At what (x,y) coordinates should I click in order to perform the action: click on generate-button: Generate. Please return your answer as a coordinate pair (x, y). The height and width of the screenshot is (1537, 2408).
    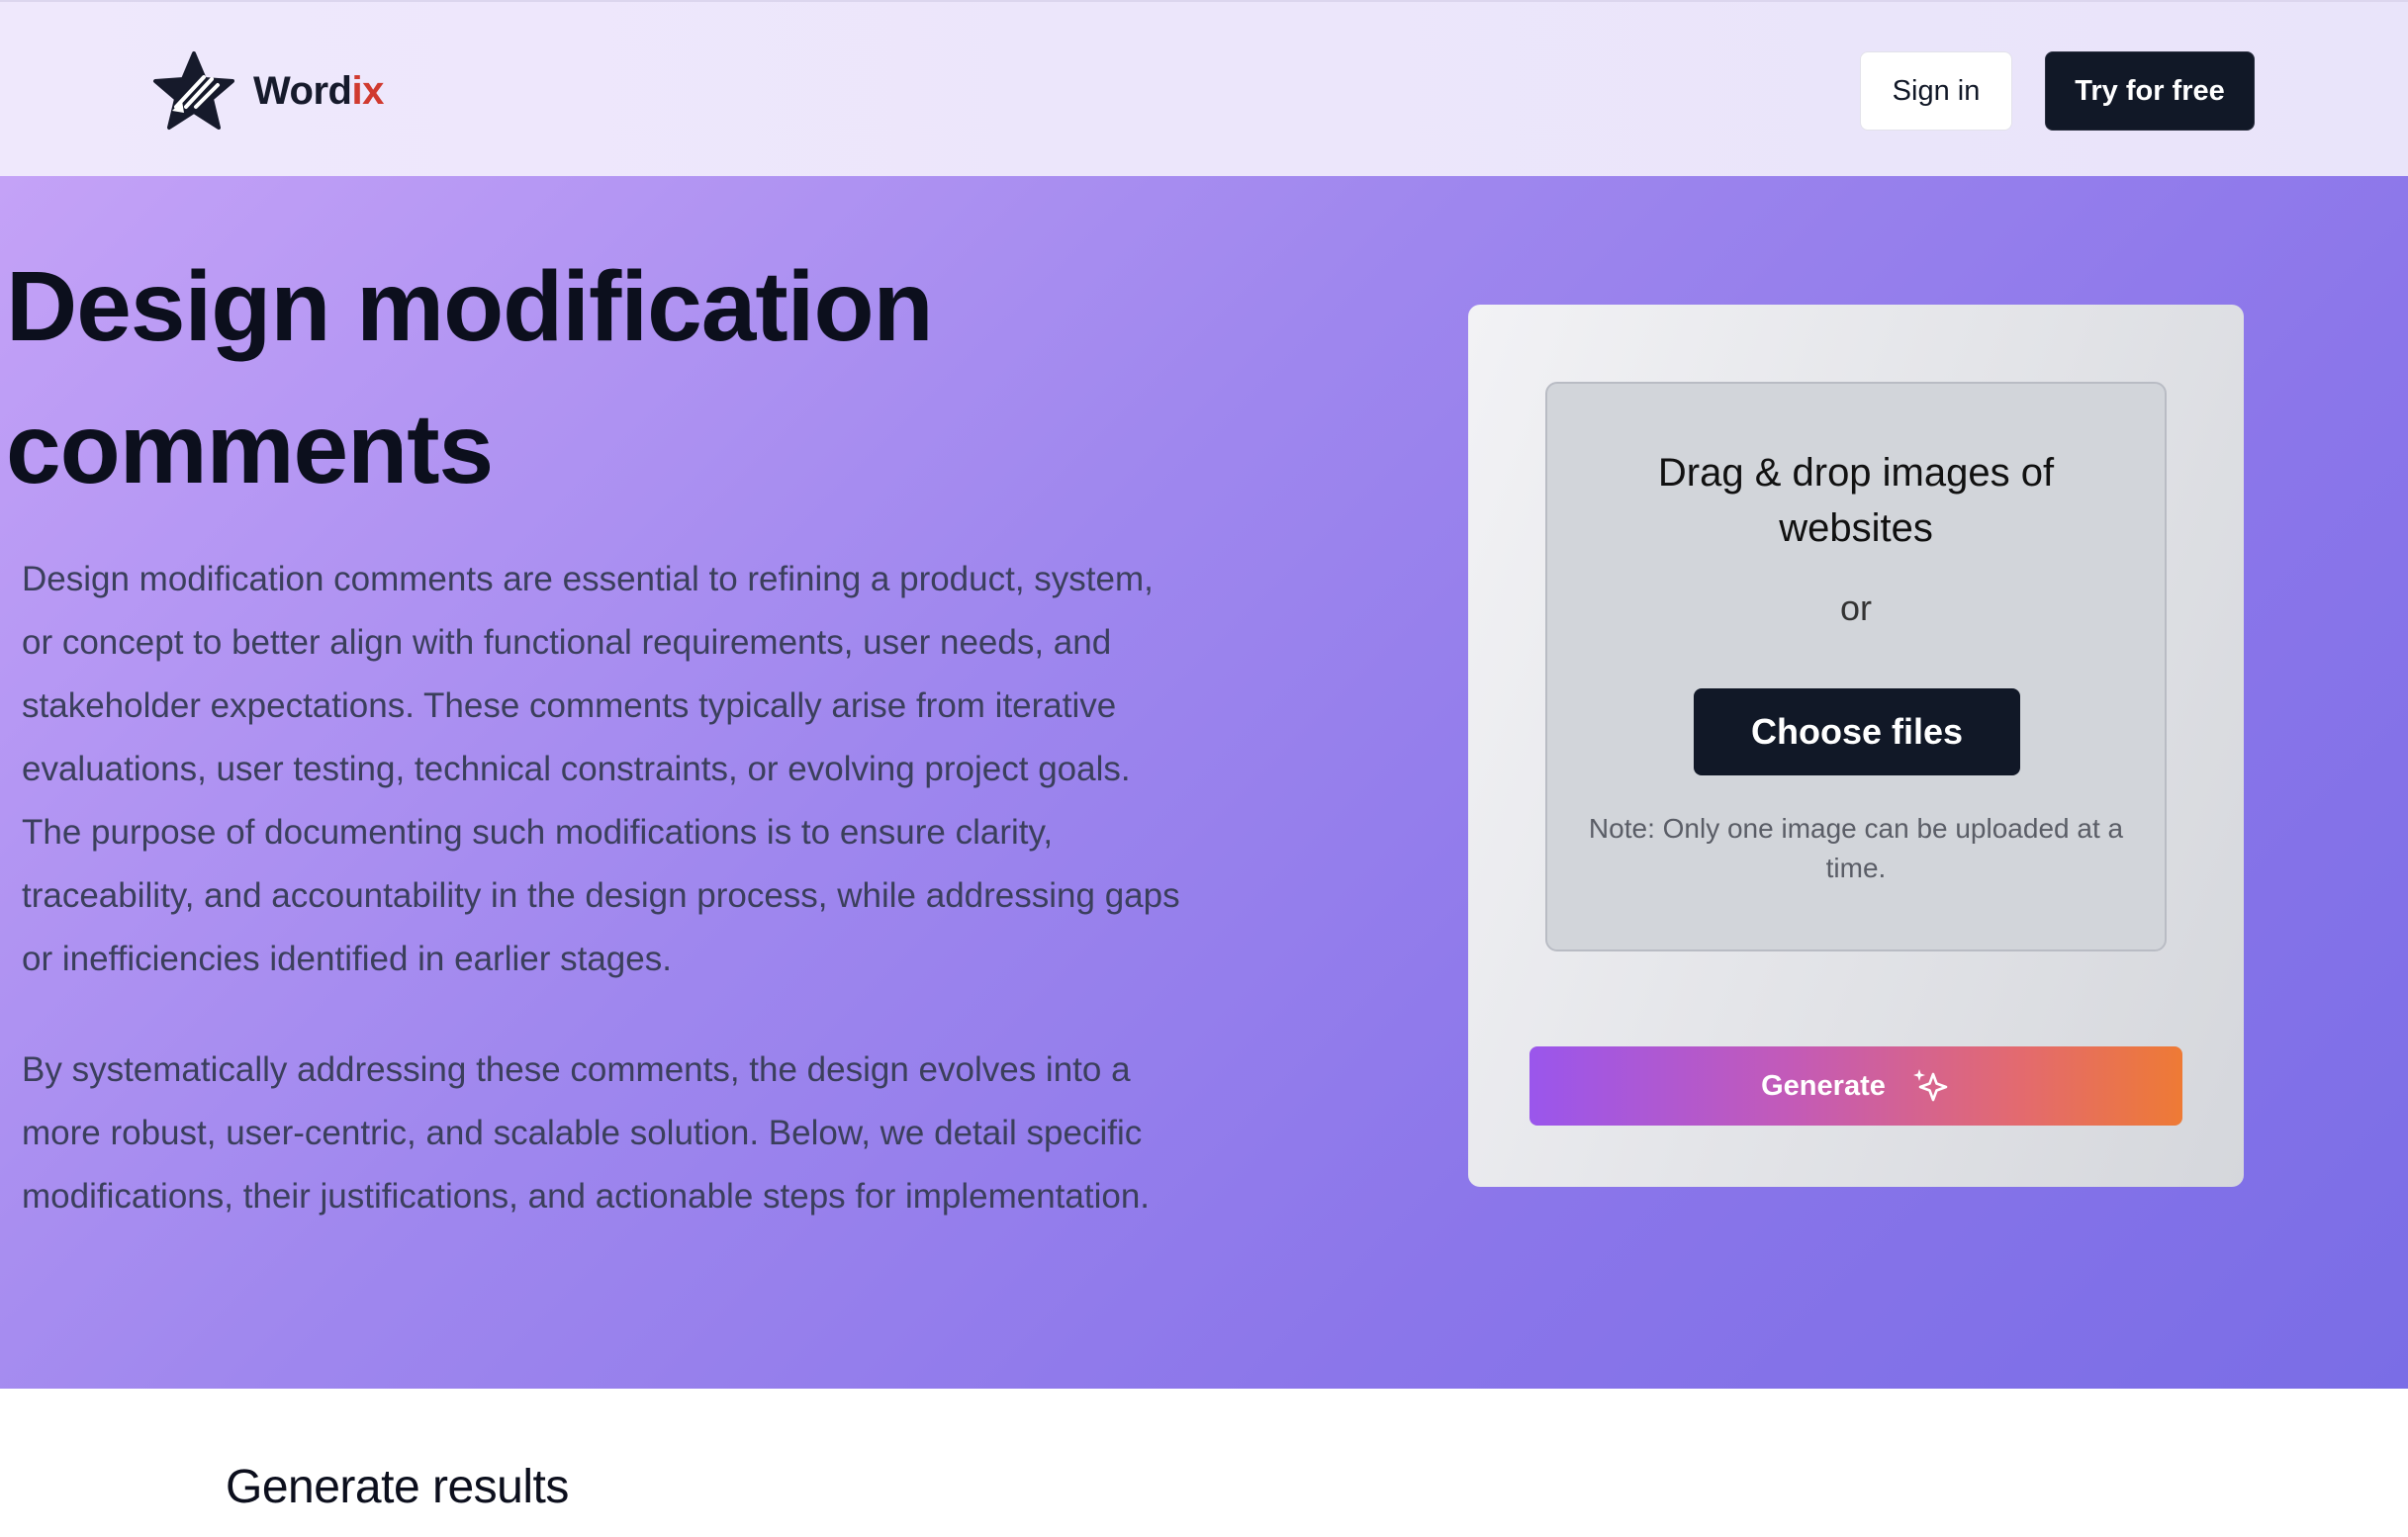
    Looking at the image, I should click on (1855, 1086).